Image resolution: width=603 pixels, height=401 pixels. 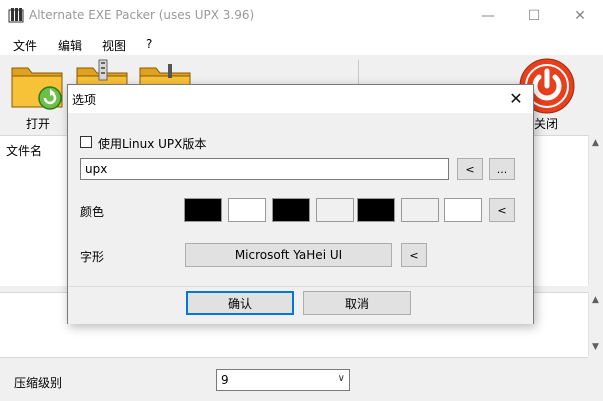 I want to click on upx-path-input: upx, so click(x=264, y=169).